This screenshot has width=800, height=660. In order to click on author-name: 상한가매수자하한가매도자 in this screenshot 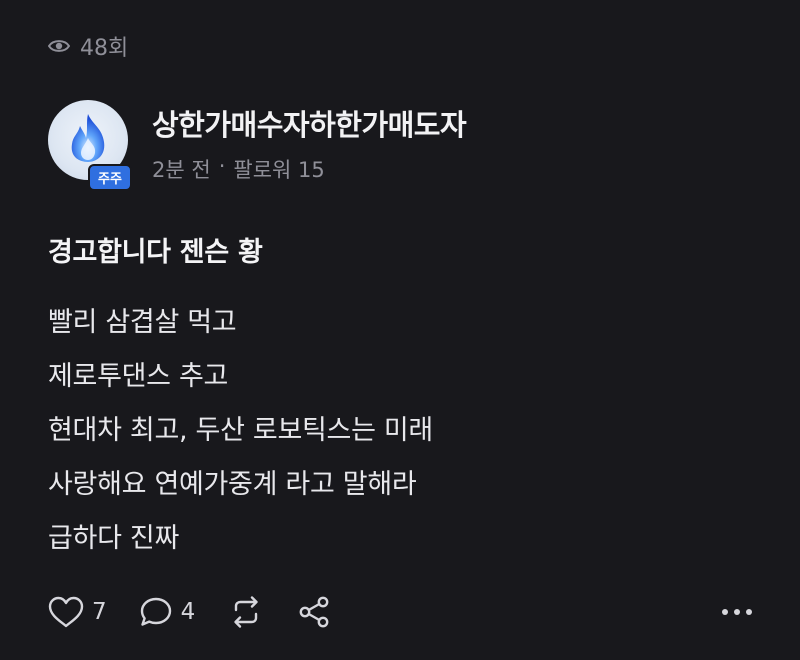, I will do `click(309, 123)`.